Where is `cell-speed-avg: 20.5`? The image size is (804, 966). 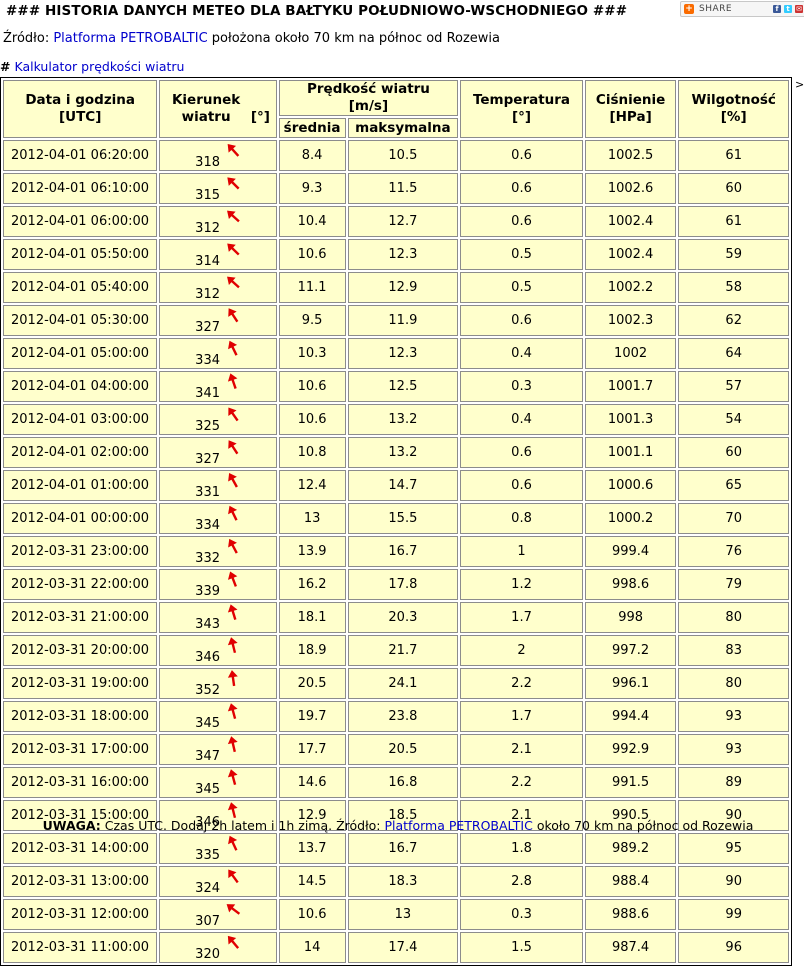 cell-speed-avg: 20.5 is located at coordinates (312, 683).